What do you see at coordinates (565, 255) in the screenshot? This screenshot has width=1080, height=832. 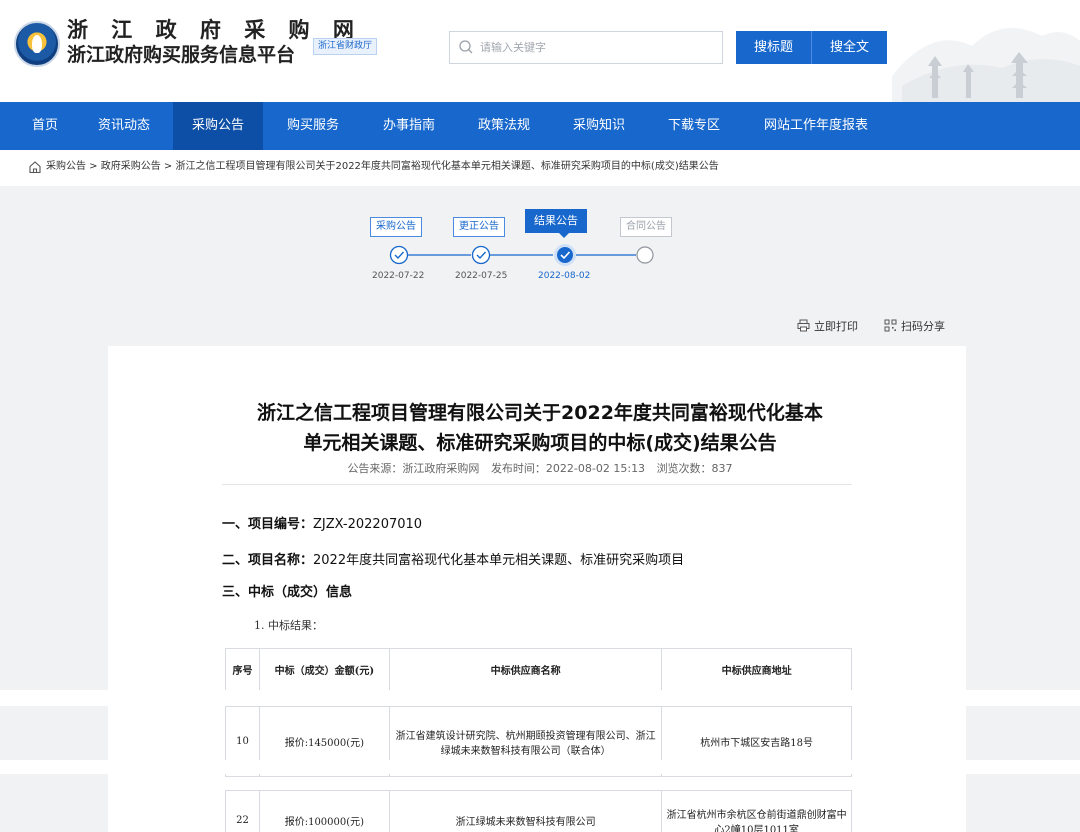 I see `step-current-check-icon` at bounding box center [565, 255].